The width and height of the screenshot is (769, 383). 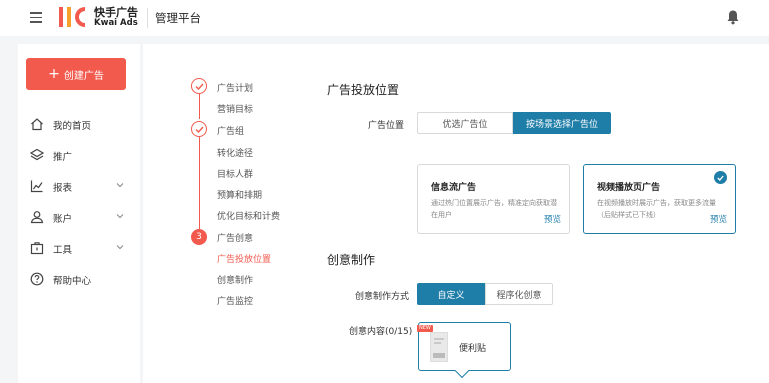 I want to click on brand-name-en: Kwai Ads, so click(x=116, y=23).